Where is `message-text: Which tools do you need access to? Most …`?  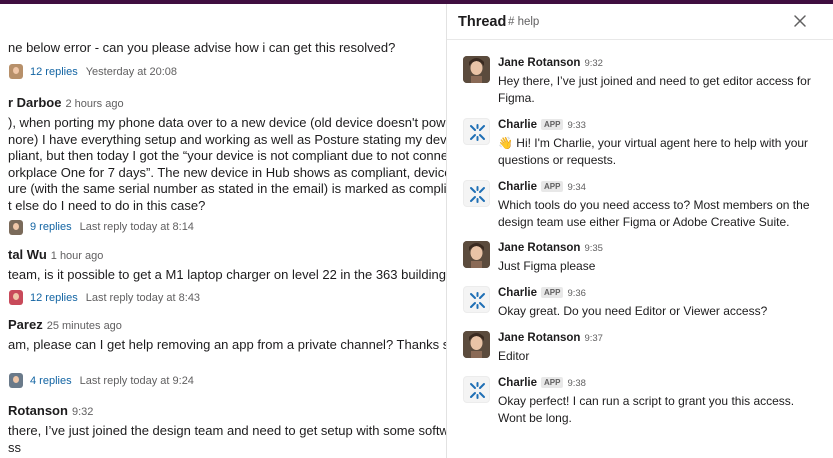
message-text: Which tools do you need access to? Most … is located at coordinates (654, 213).